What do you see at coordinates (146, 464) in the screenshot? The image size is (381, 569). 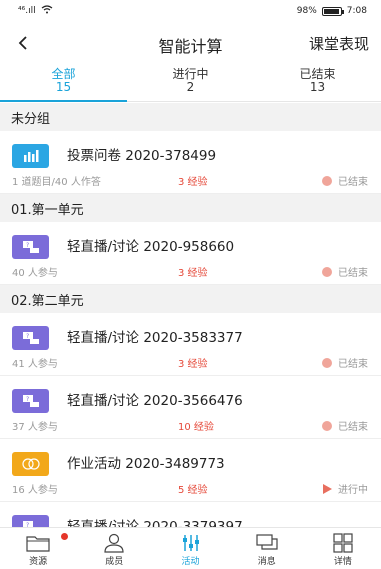 I see `item-title: 作业活动 2020-3489773` at bounding box center [146, 464].